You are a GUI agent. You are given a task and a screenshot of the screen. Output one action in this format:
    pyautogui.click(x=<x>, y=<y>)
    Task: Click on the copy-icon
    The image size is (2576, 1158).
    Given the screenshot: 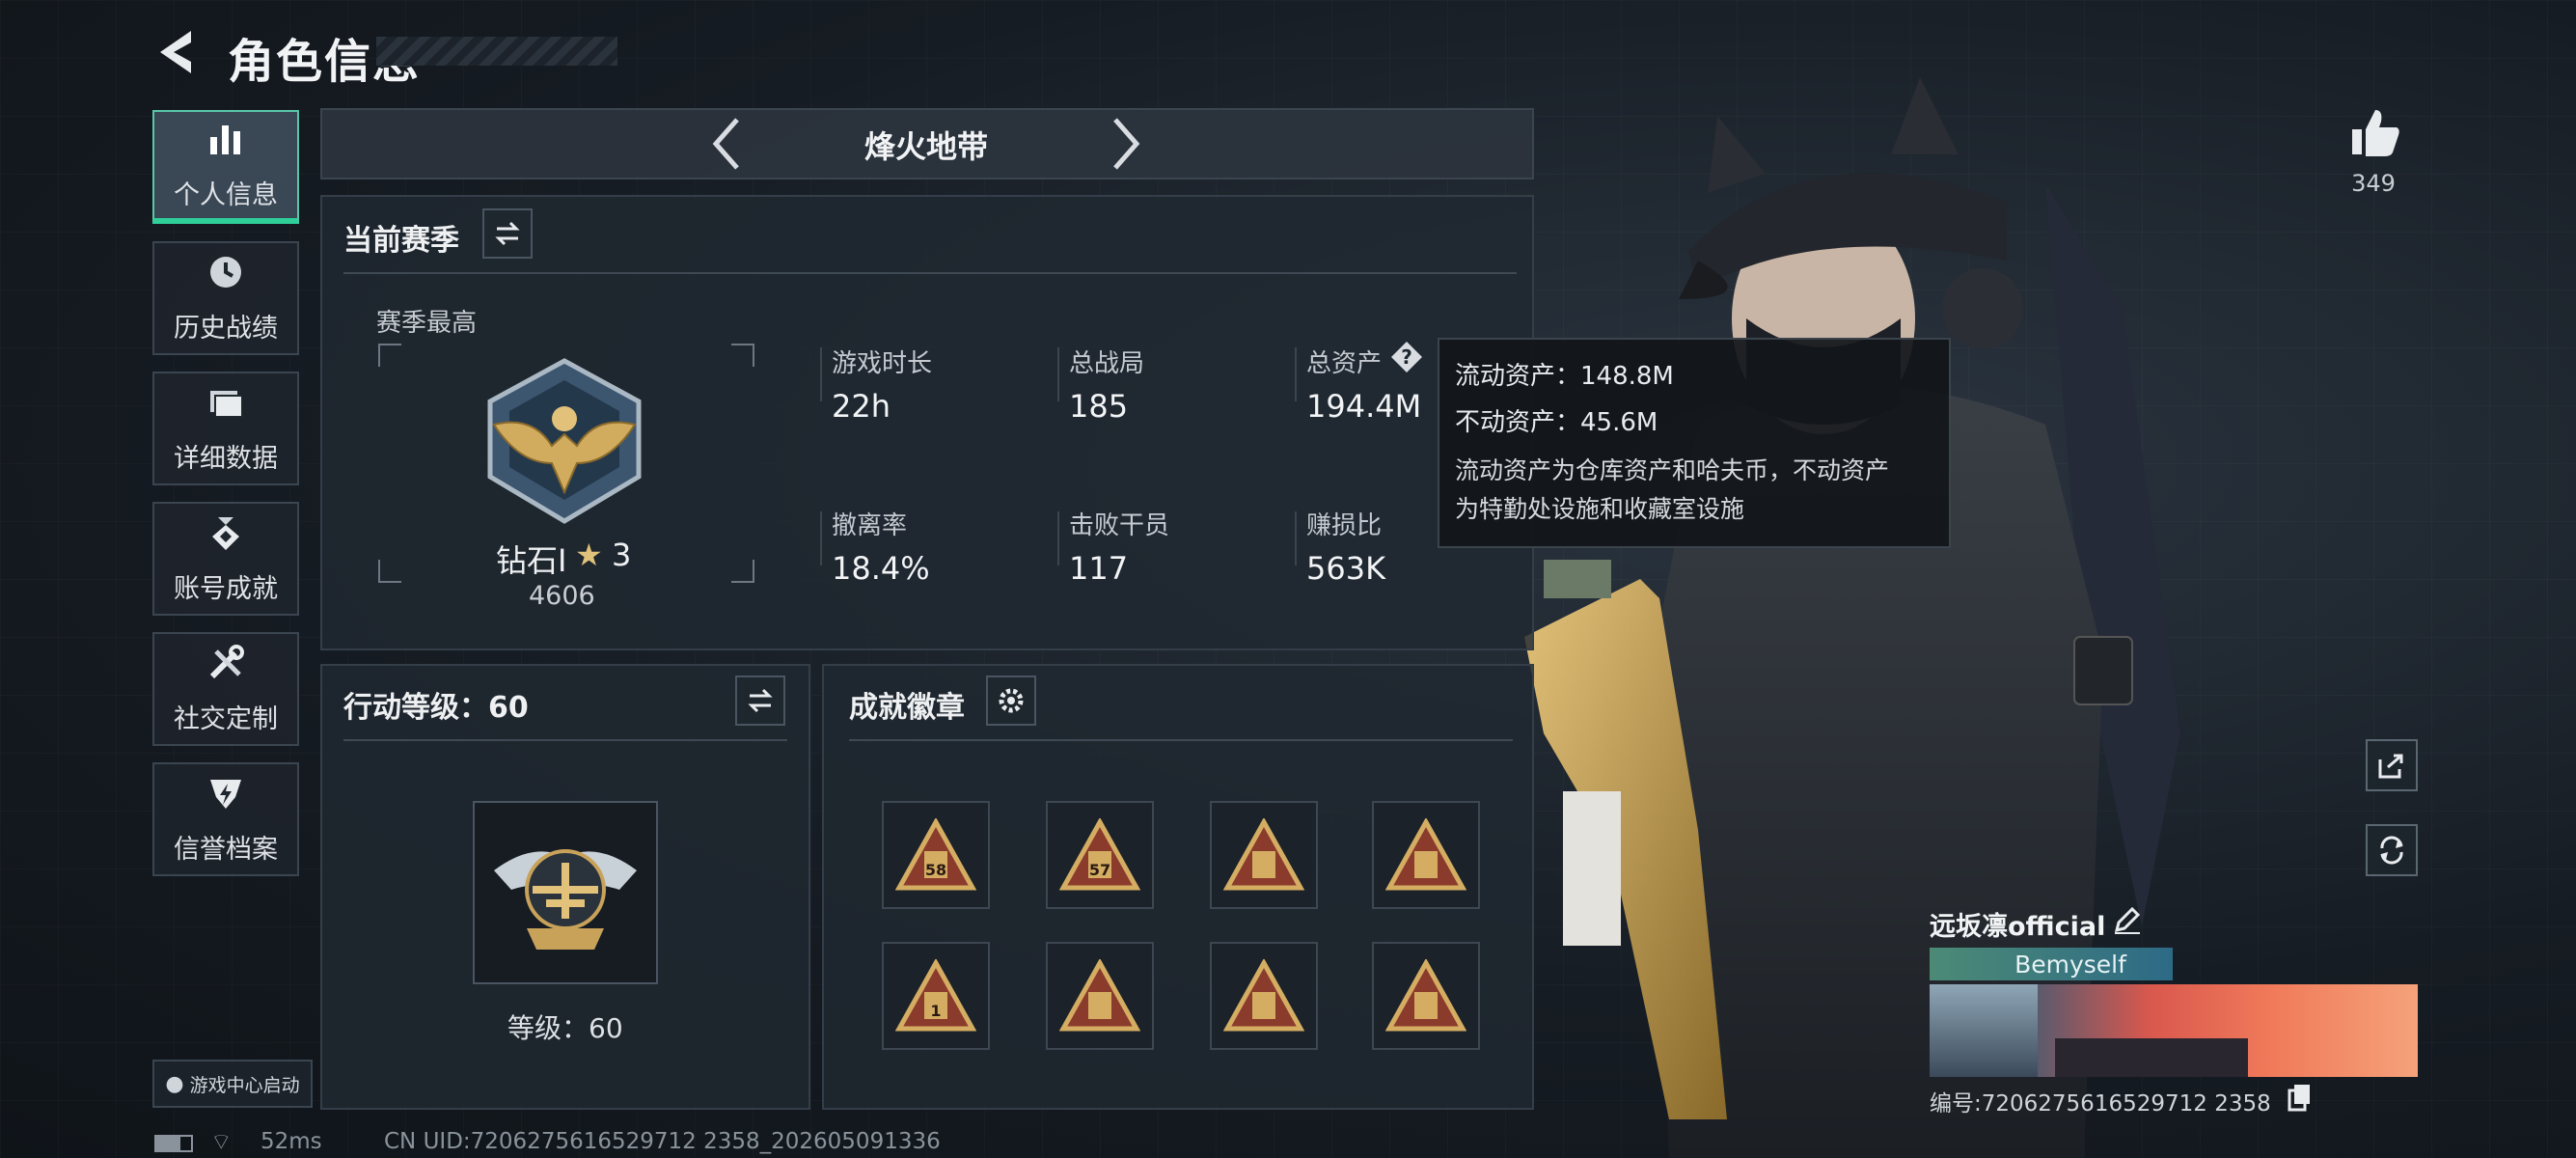 What is the action you would take?
    pyautogui.click(x=2299, y=1098)
    